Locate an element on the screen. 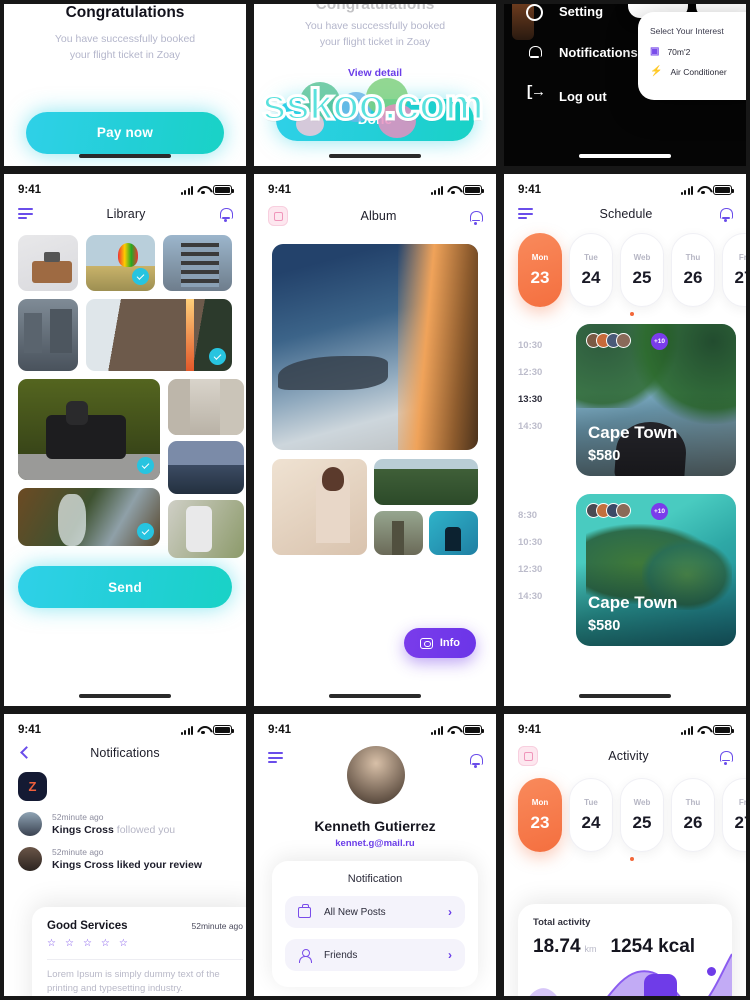  done-button: Done is located at coordinates (375, 119).